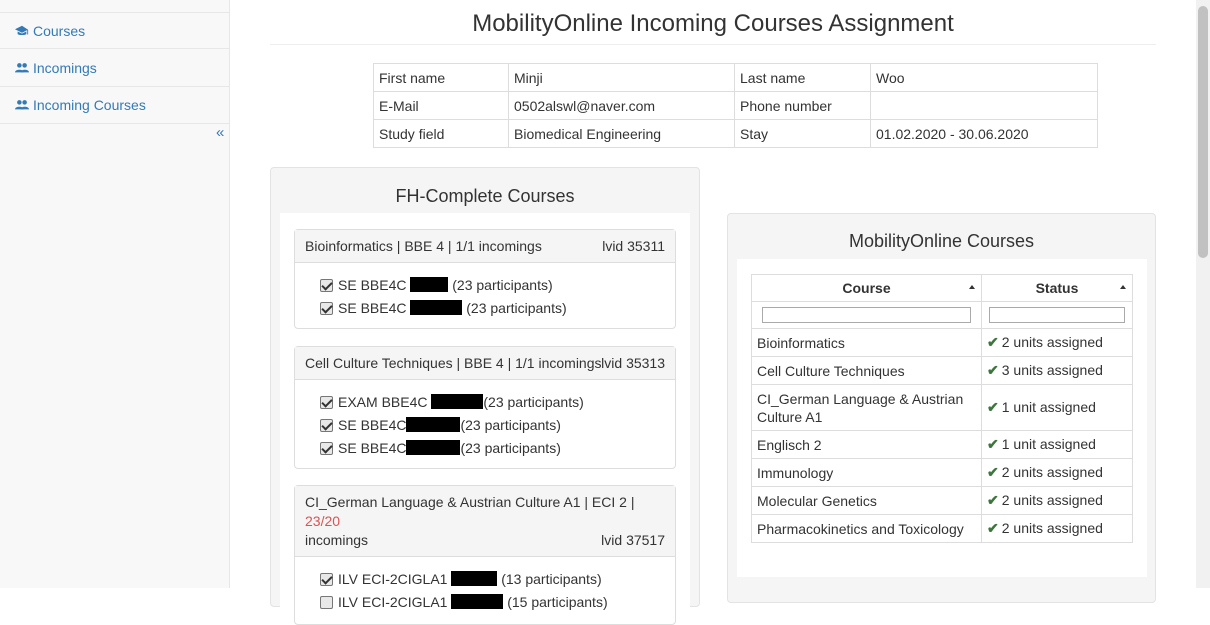 The height and width of the screenshot is (625, 1210). Describe the element at coordinates (114, 30) in the screenshot. I see `sidebar-item-courses: Courses` at that location.